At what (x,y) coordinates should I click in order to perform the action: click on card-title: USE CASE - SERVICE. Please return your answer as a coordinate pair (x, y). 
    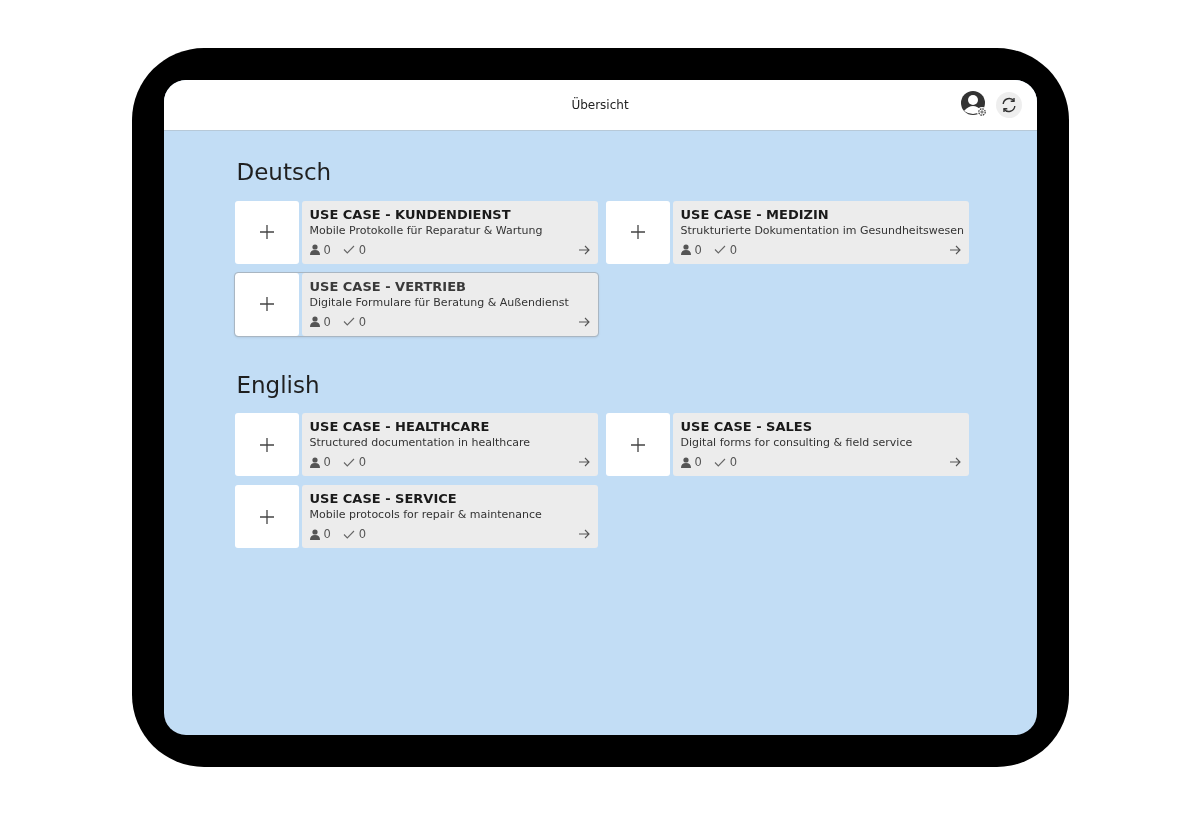
    Looking at the image, I should click on (383, 499).